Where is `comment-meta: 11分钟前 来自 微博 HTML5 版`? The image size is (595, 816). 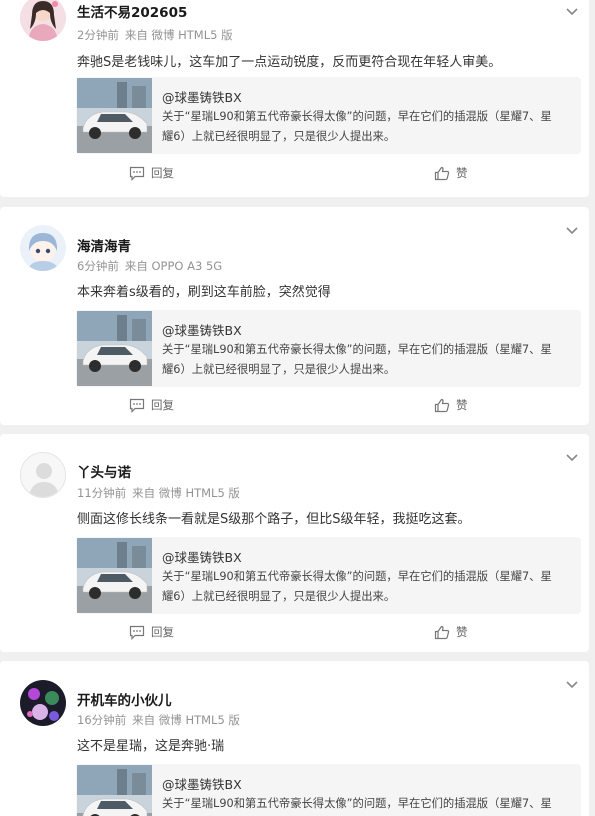
comment-meta: 11分钟前 来自 微博 HTML5 版 is located at coordinates (158, 493).